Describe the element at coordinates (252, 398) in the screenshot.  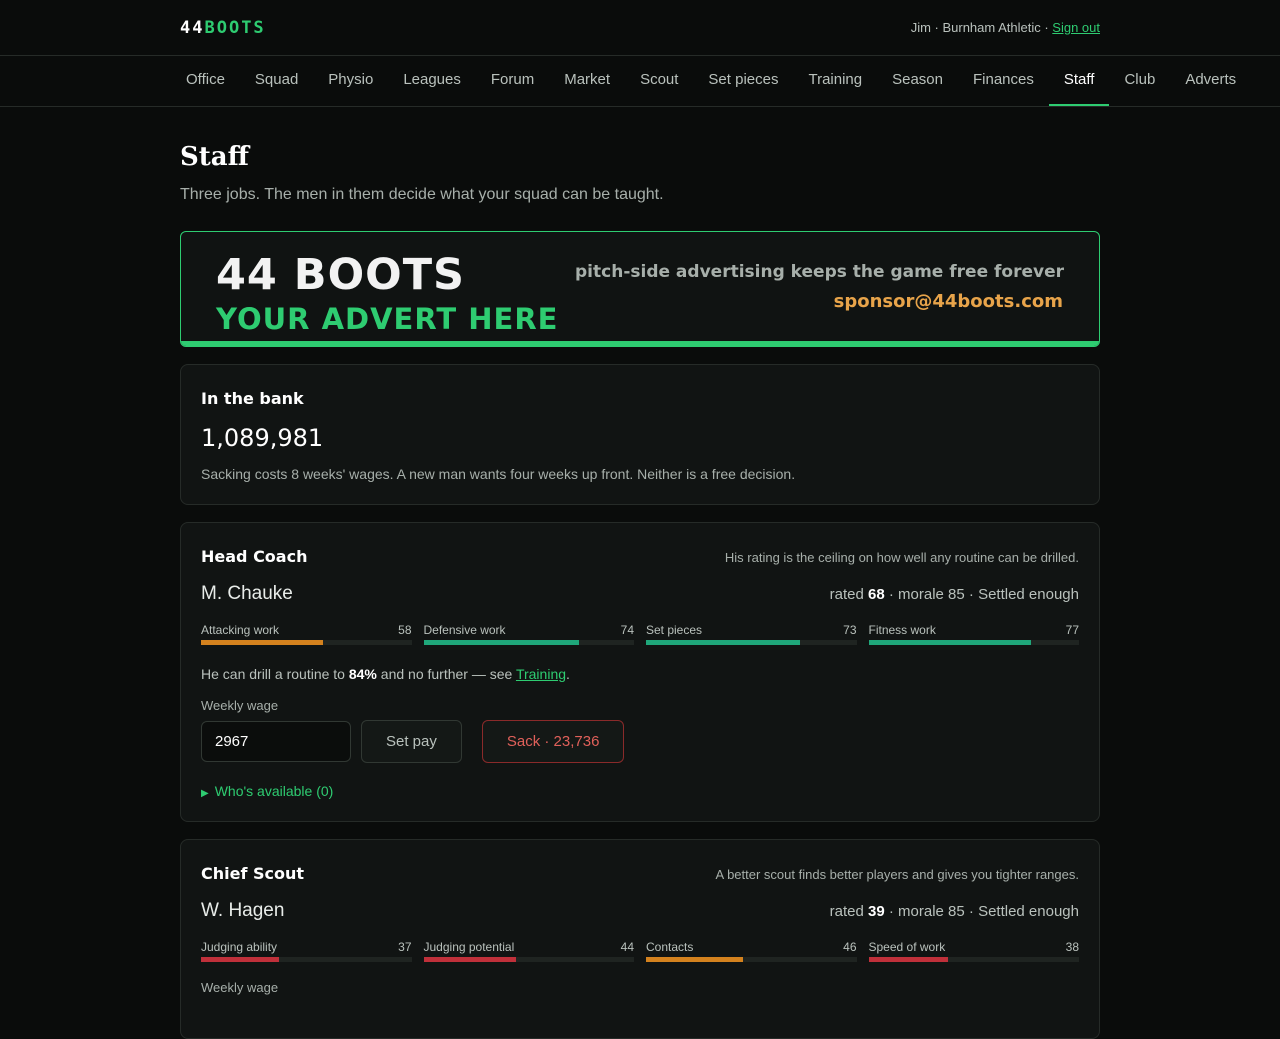
I see `bank-title: In the bank` at that location.